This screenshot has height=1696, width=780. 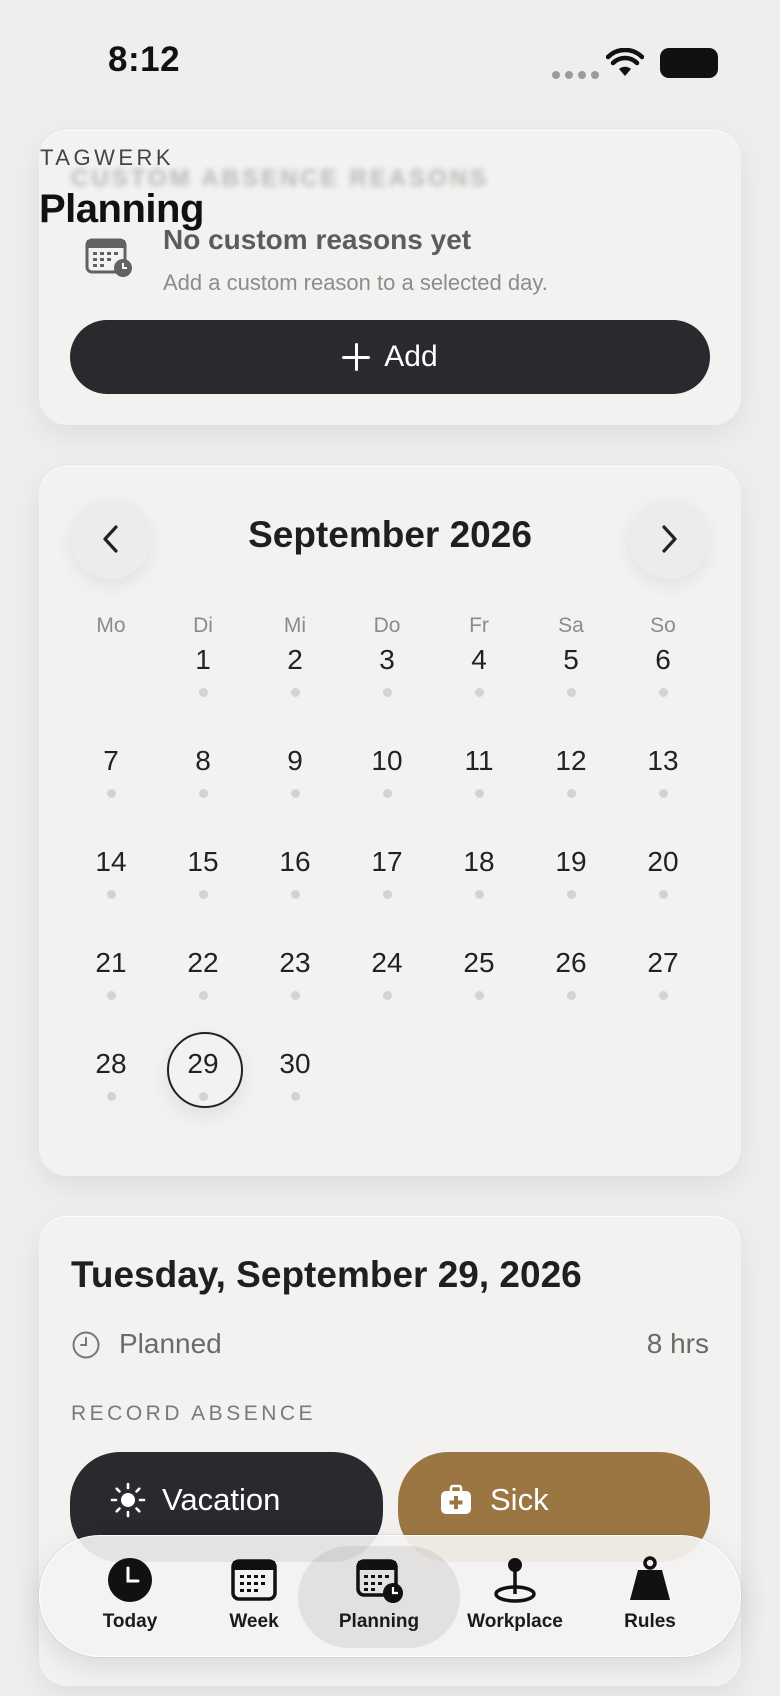 I want to click on tab-planning: Planning, so click(x=379, y=1594).